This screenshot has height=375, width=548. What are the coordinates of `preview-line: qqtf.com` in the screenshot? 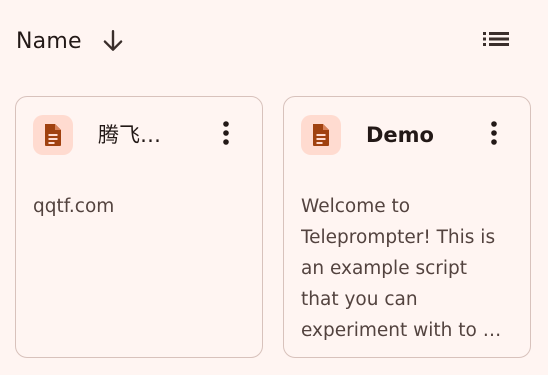 It's located at (74, 206).